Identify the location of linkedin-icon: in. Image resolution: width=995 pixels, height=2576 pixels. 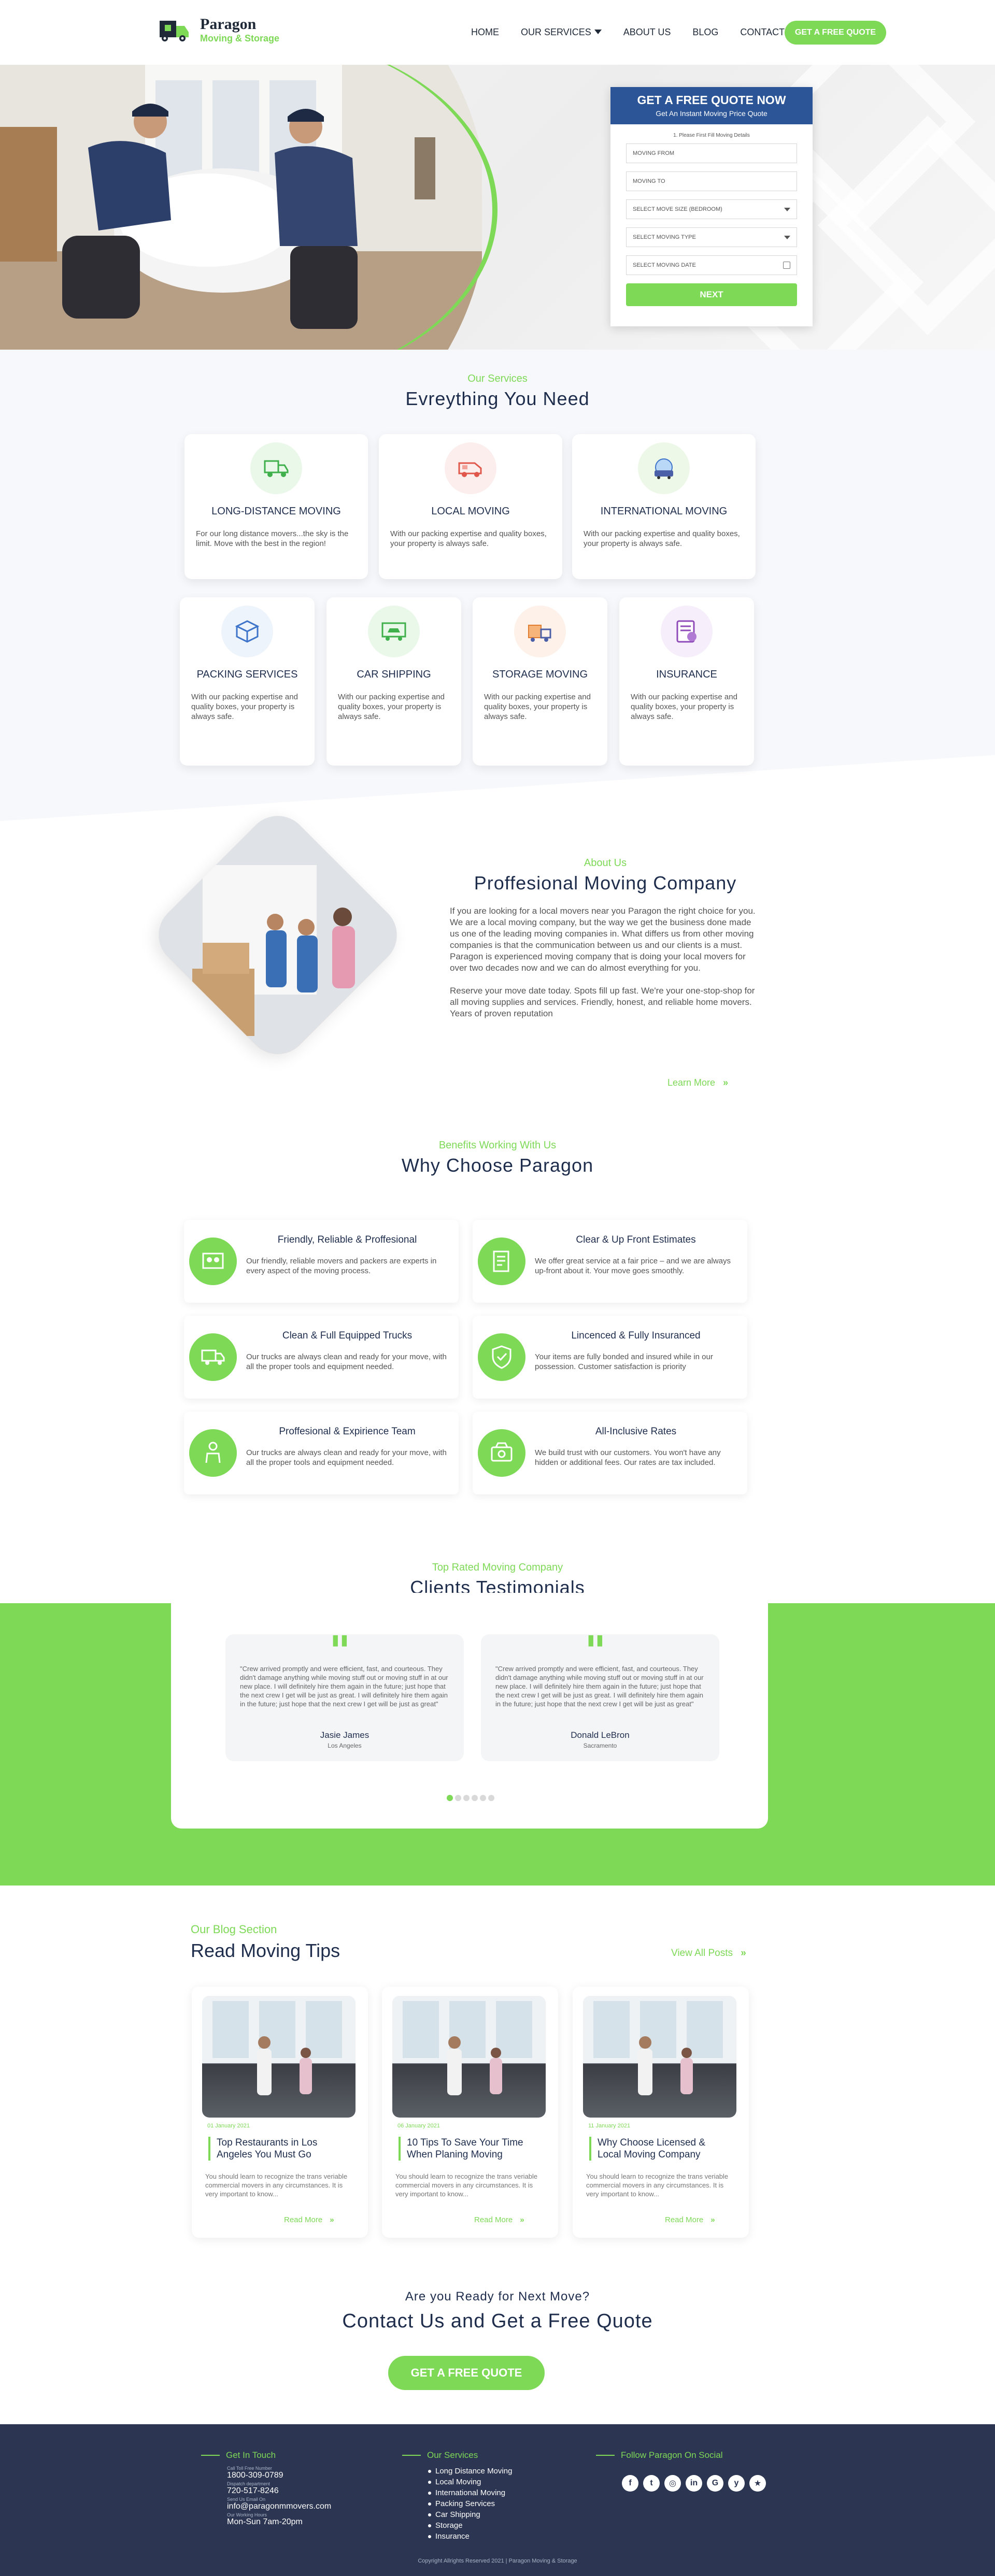
(694, 2483).